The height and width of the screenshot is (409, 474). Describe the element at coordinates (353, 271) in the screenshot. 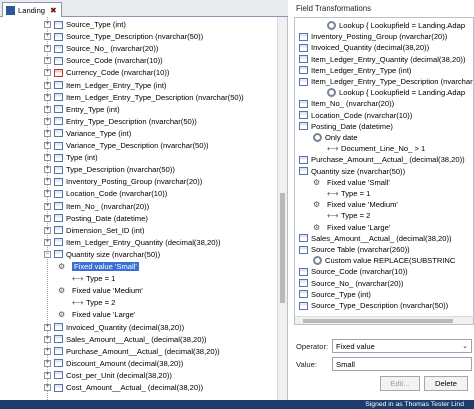

I see `tree-row: Source_Code (nvarchar(10))` at that location.